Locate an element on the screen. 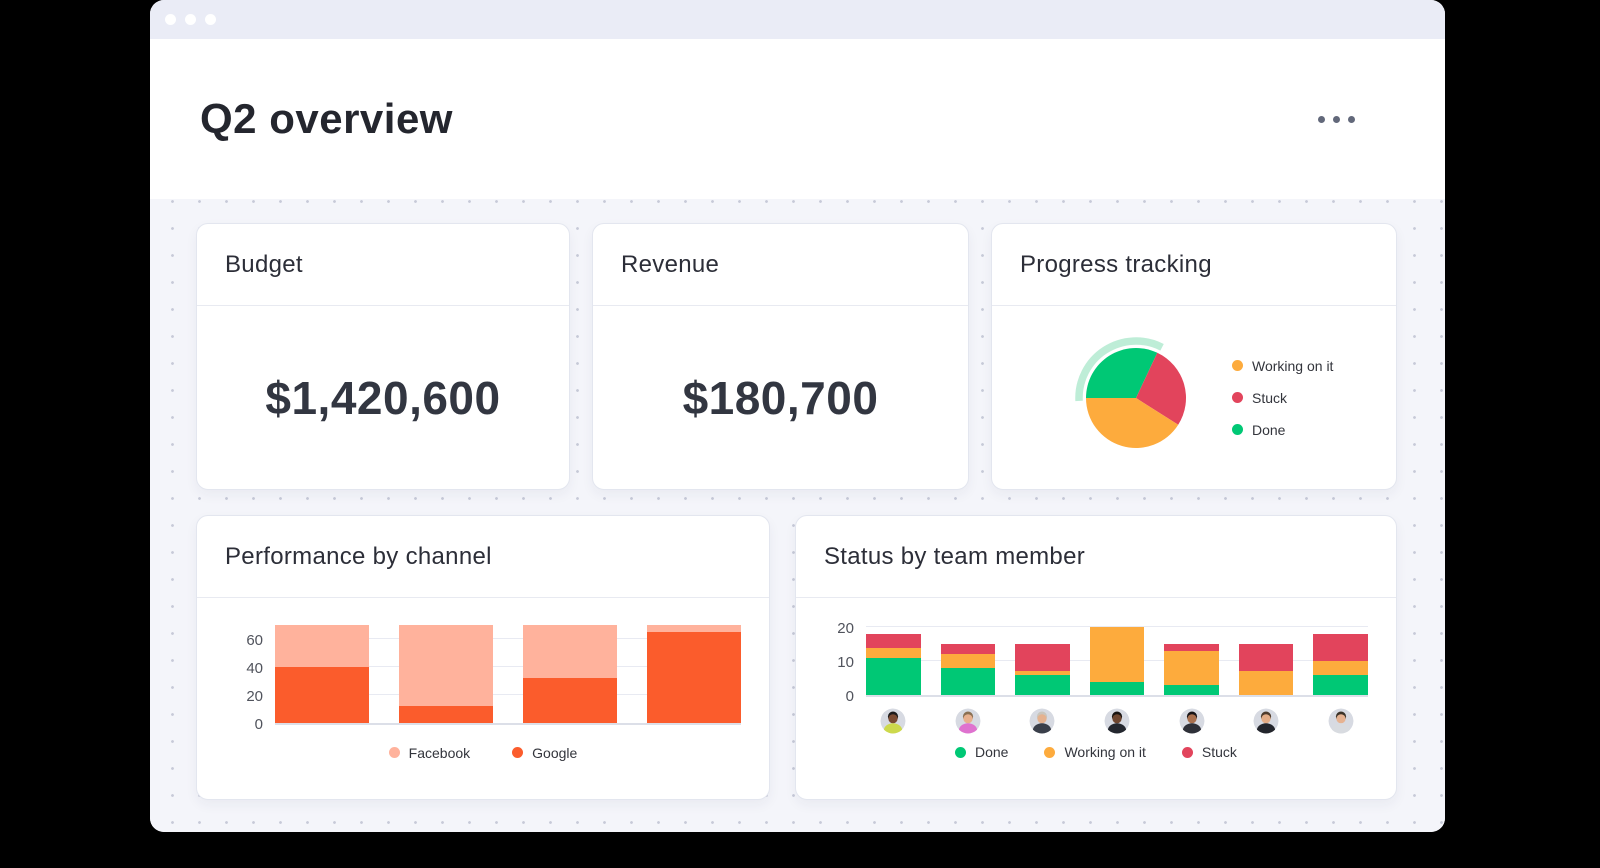 The width and height of the screenshot is (1600, 868). legend-dot-google is located at coordinates (518, 753).